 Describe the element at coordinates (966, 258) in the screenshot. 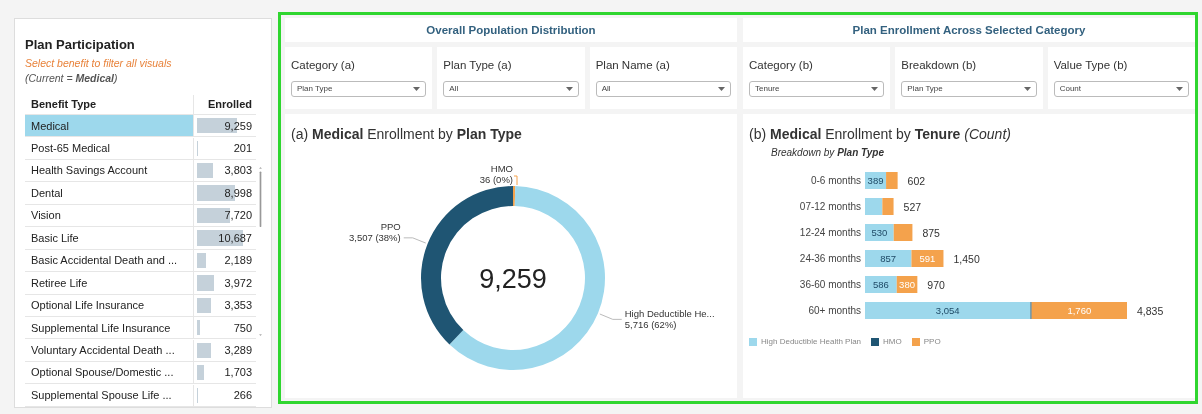

I see `total-label: 1,450` at that location.